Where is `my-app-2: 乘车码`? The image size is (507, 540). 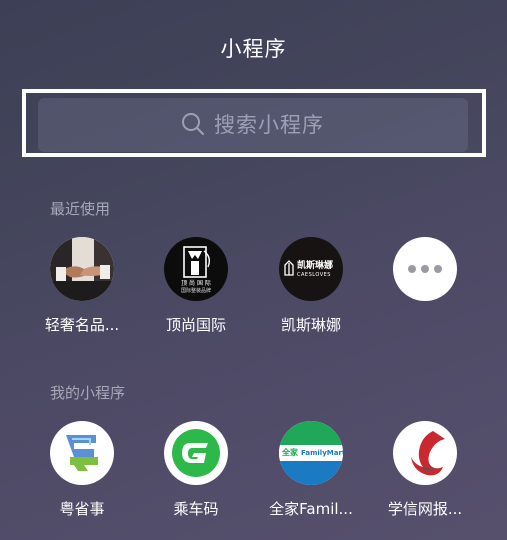 my-app-2: 乘车码 is located at coordinates (196, 470).